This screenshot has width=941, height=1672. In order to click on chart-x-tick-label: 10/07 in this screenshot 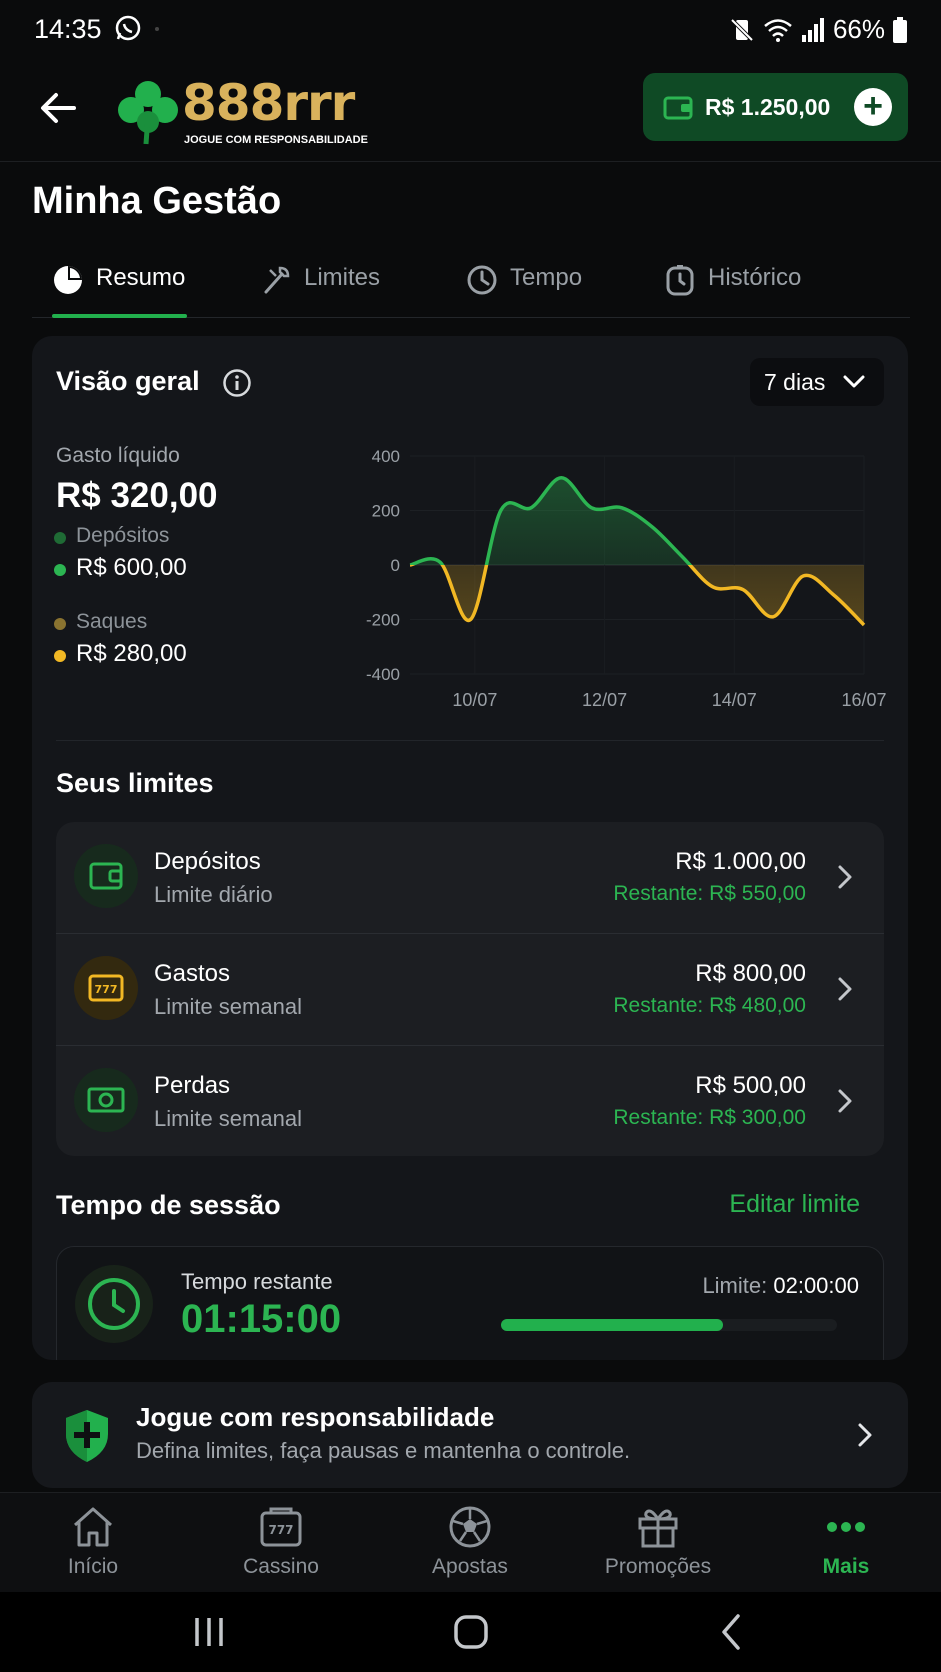, I will do `click(474, 700)`.